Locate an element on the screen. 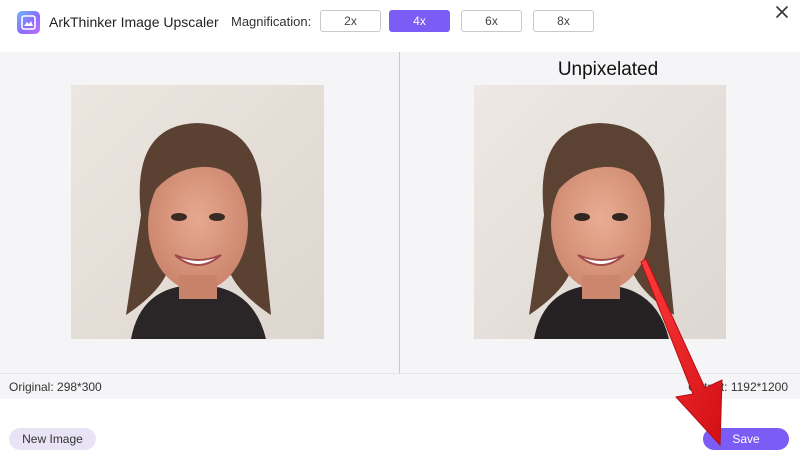 This screenshot has width=800, height=461. save-button: Save is located at coordinates (746, 439).